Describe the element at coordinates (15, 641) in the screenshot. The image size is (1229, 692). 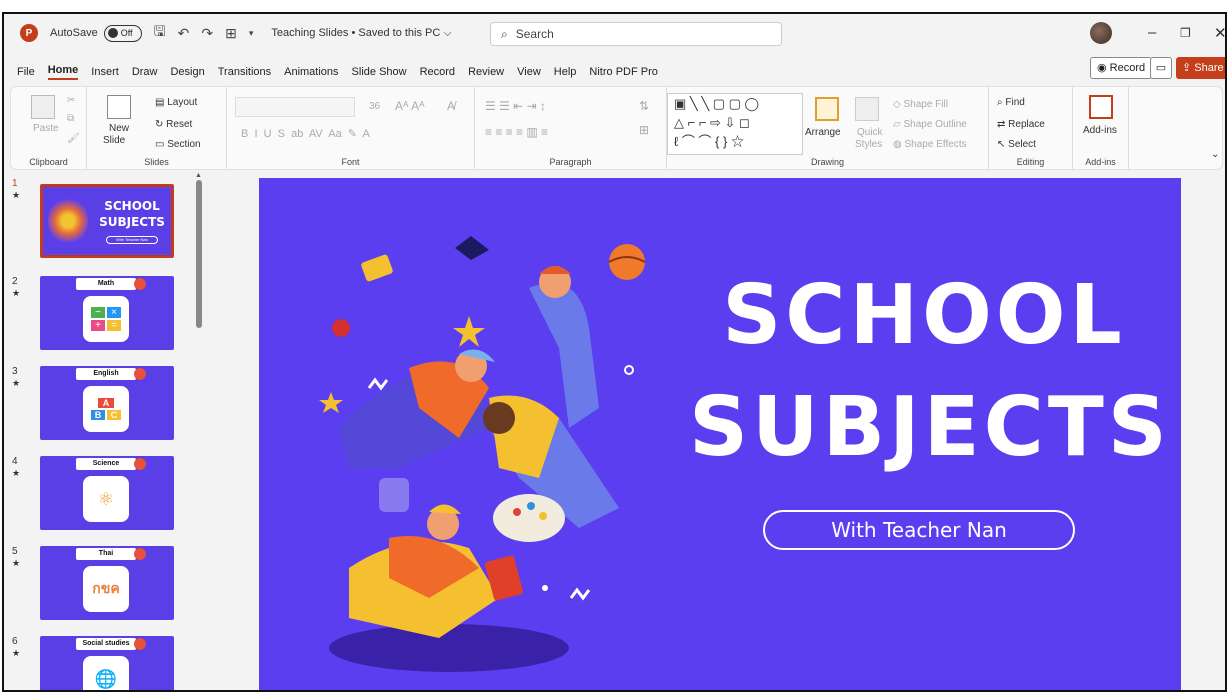
I see `thumb-number: 6` at that location.